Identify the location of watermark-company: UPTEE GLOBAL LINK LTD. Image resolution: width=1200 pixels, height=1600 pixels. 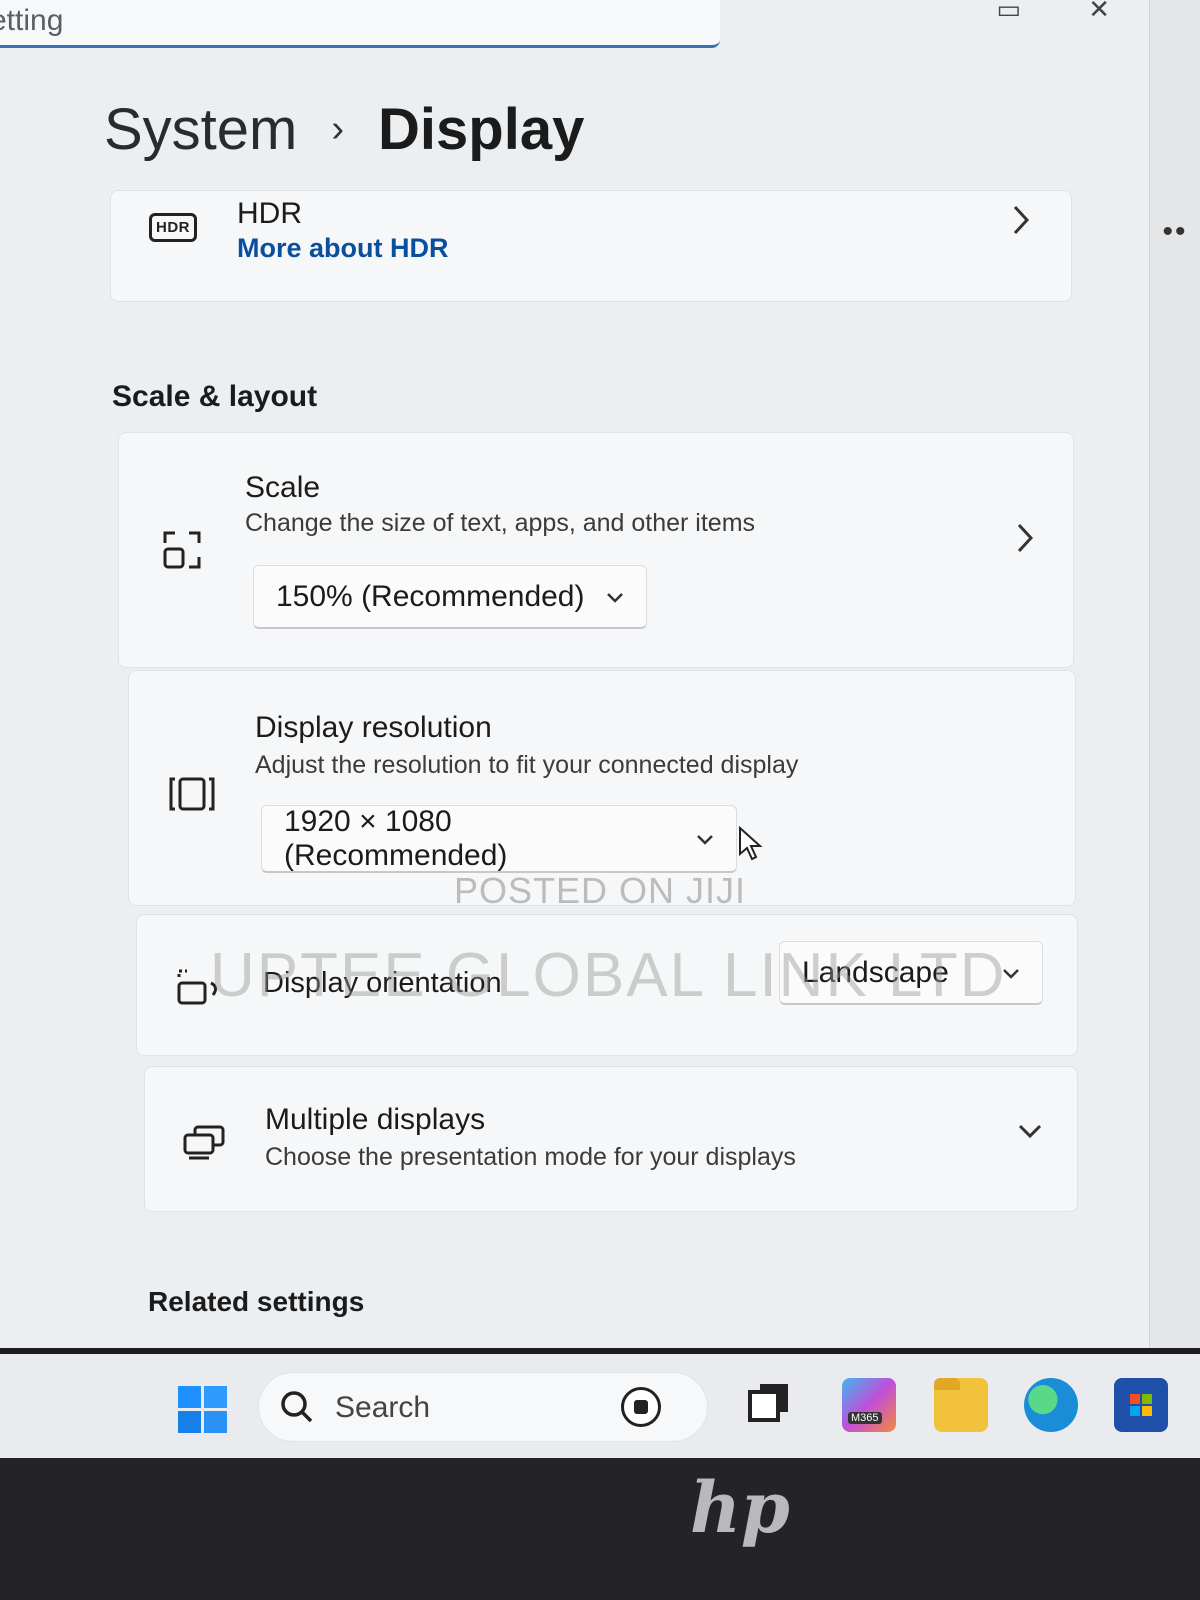
(608, 975).